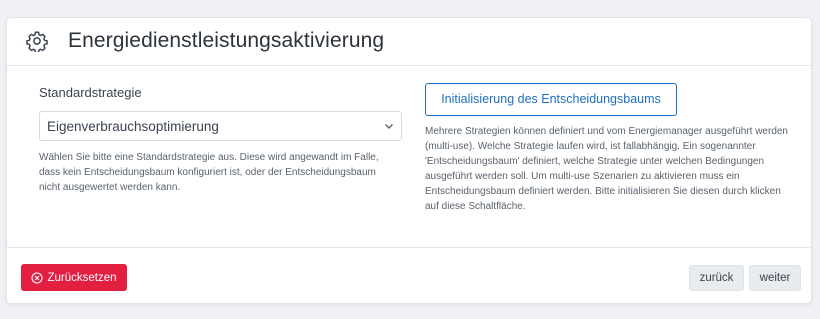 The image size is (820, 319). What do you see at coordinates (409, 42) in the screenshot?
I see `card-header: Energiedienstleistungsaktivierung` at bounding box center [409, 42].